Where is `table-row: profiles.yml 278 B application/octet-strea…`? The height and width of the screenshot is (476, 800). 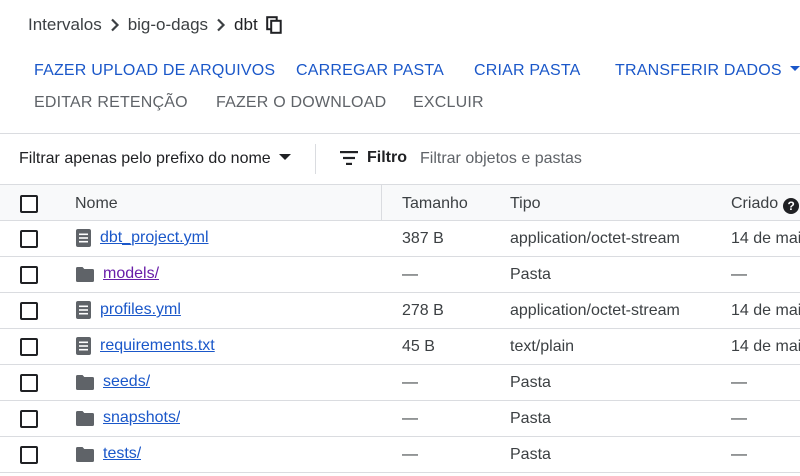
table-row: profiles.yml 278 B application/octet-strea… is located at coordinates (400, 311).